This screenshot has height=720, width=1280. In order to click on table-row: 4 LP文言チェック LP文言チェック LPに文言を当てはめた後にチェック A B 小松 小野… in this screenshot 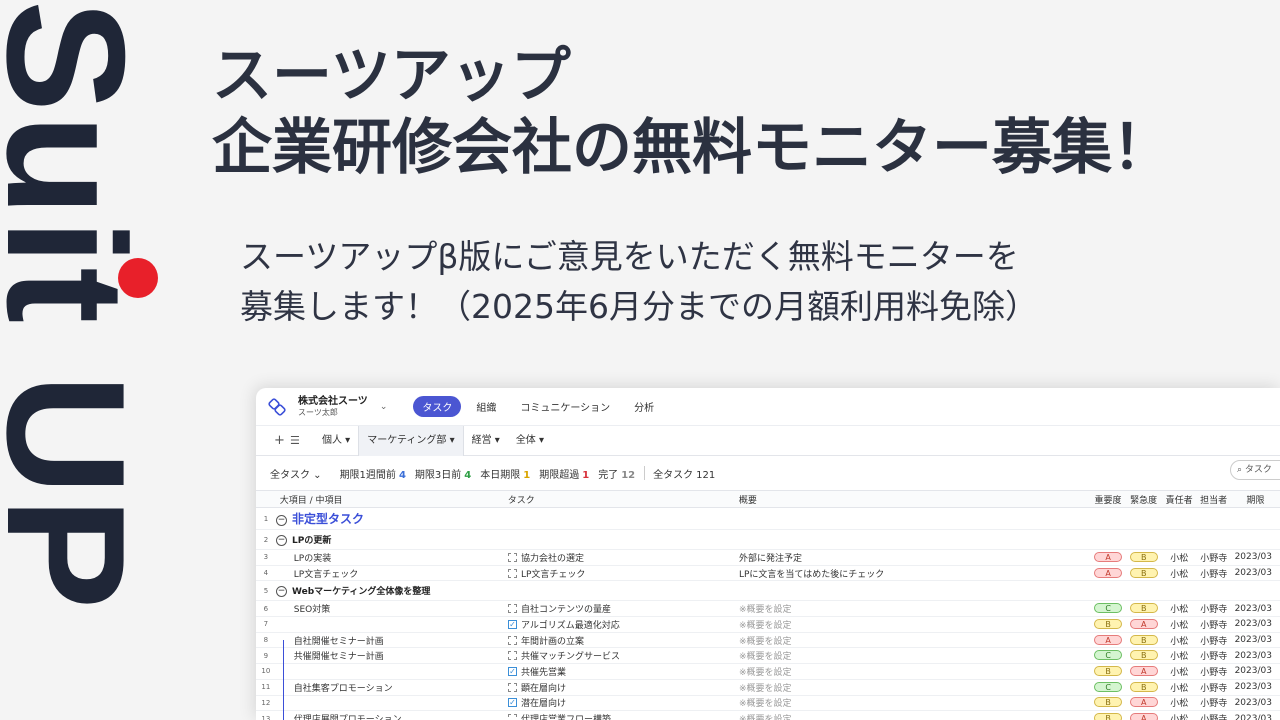, I will do `click(768, 574)`.